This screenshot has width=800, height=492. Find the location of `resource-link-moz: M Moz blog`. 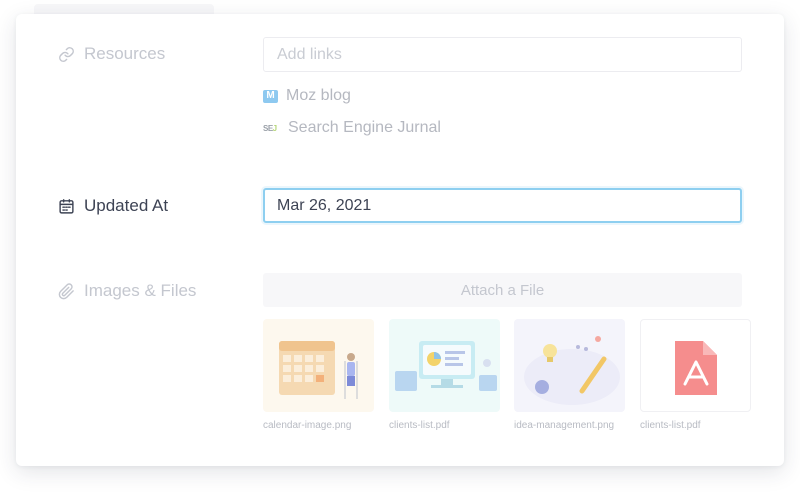

resource-link-moz: M Moz blog is located at coordinates (307, 96).